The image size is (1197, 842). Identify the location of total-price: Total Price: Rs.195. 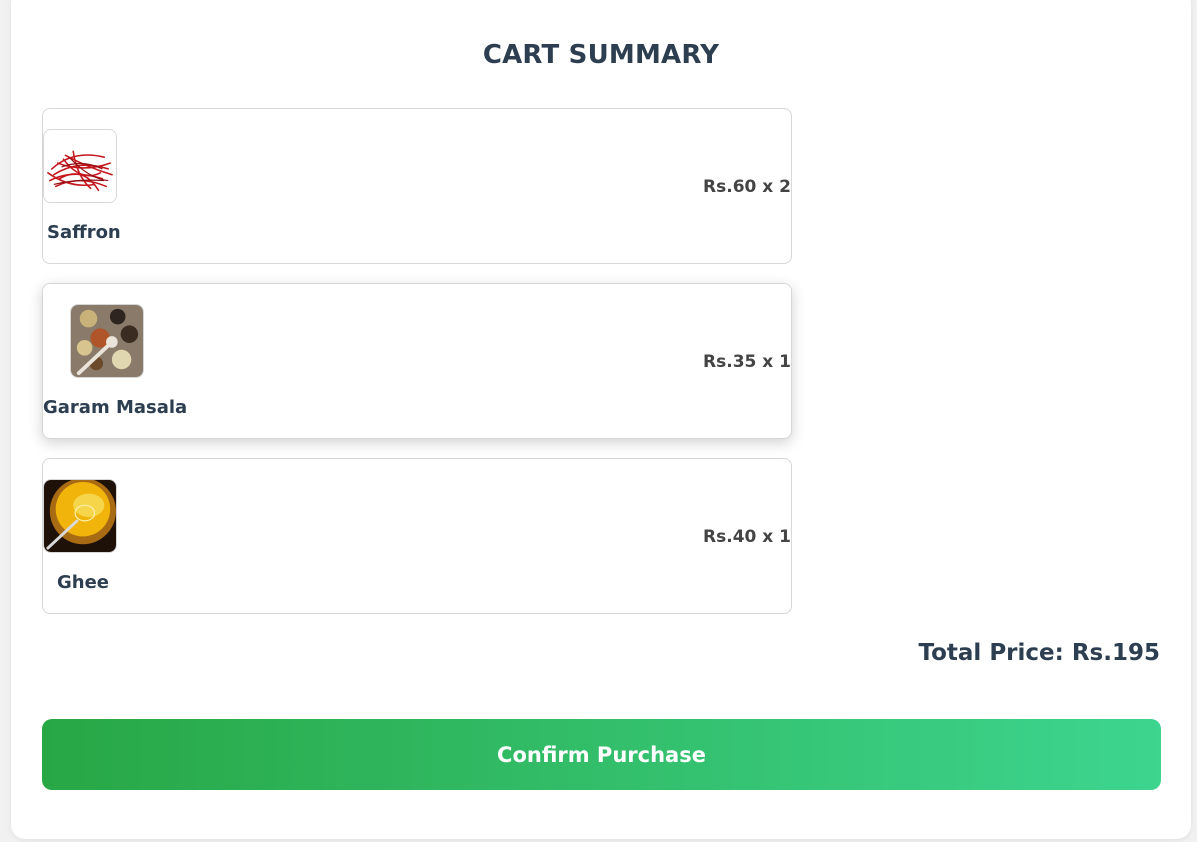
(1039, 653).